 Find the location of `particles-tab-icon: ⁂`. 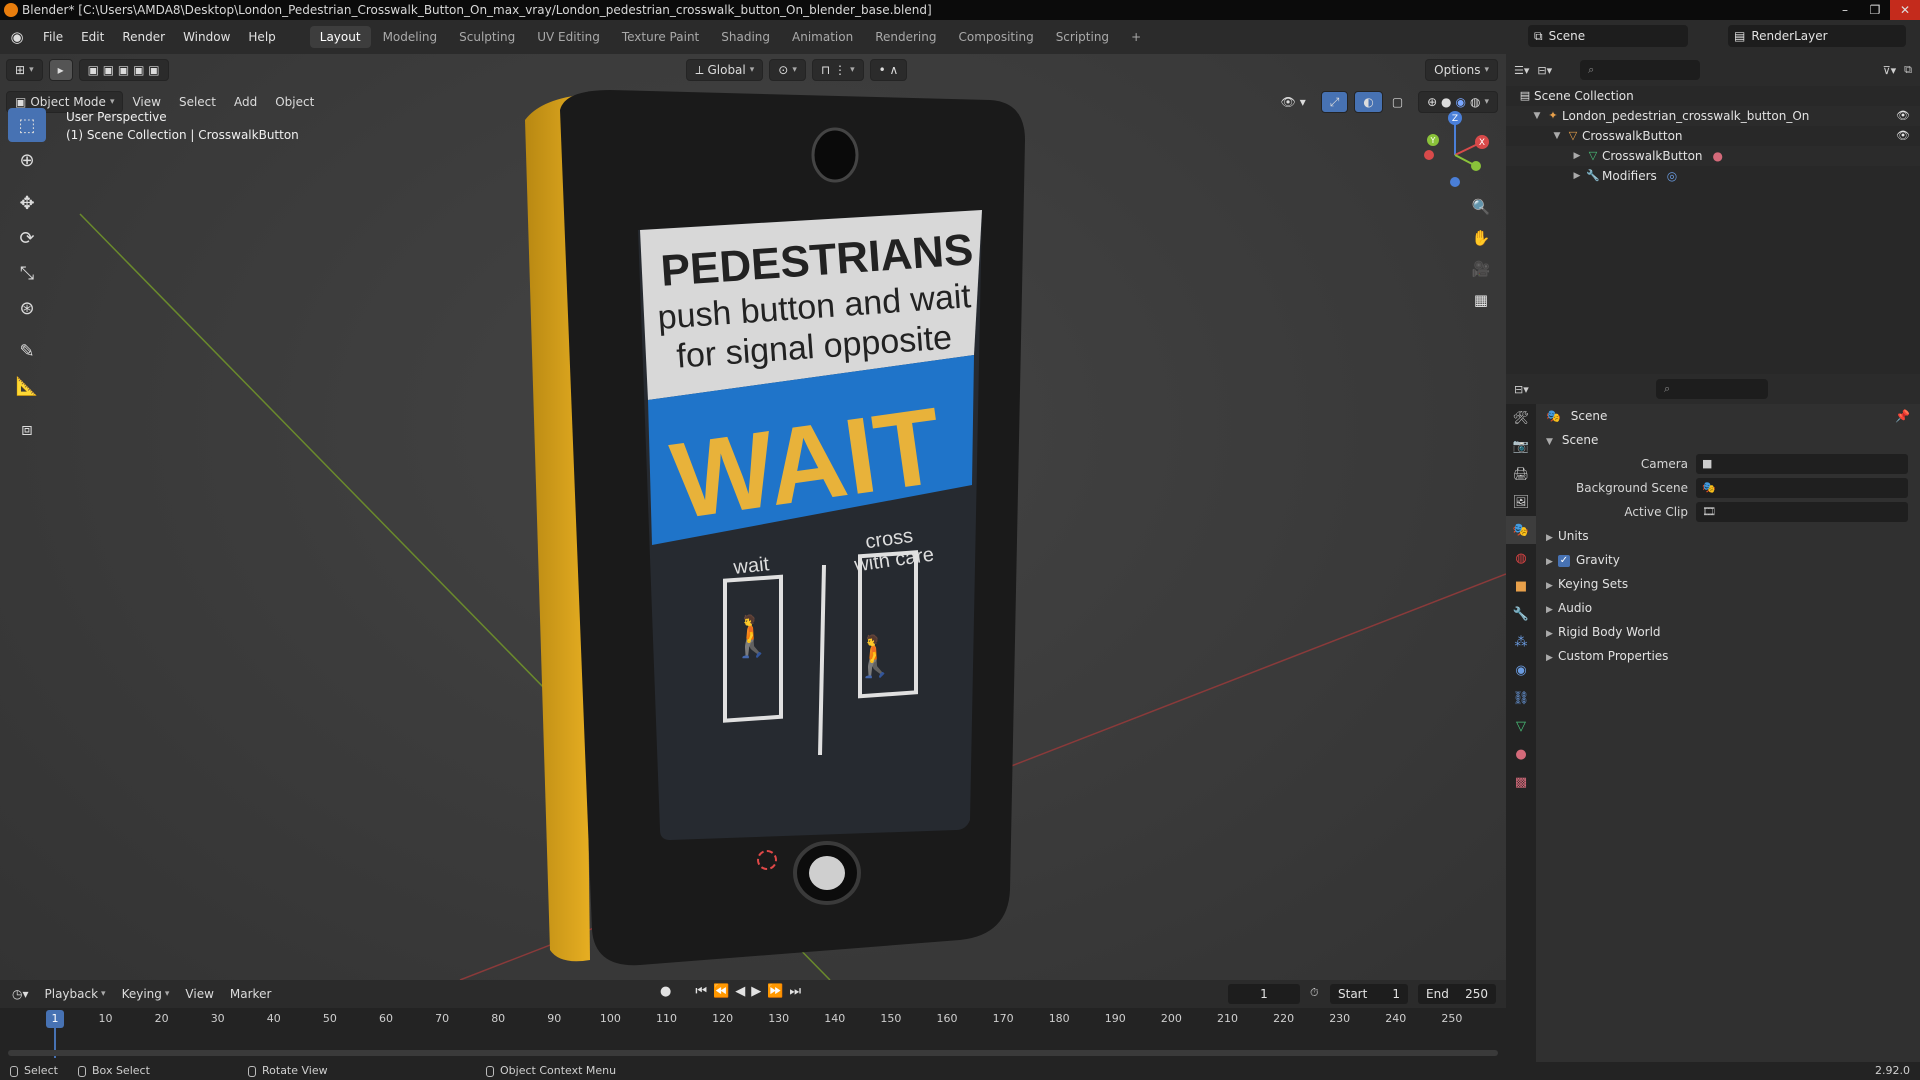

particles-tab-icon: ⁂ is located at coordinates (1521, 642).